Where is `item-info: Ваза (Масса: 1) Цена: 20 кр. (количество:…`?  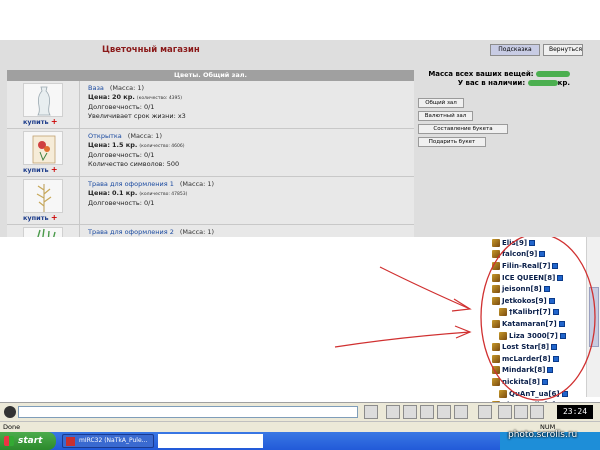 item-info: Ваза (Масса: 1) Цена: 20 кр. (количество:… is located at coordinates (137, 102).